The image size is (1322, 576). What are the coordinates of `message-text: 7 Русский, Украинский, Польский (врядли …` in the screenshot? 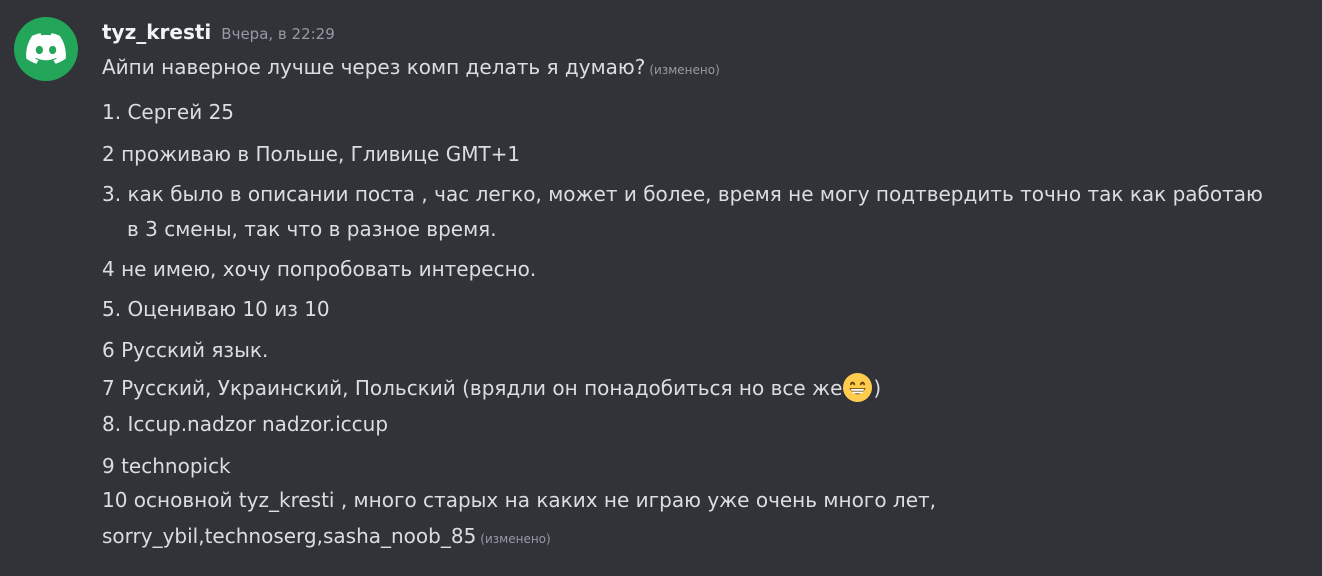 It's located at (472, 388).